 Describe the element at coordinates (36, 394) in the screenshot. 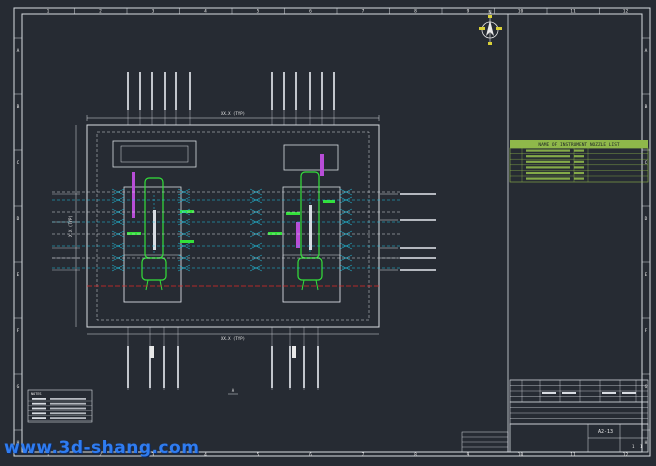

I see `notes-heading: NOTES` at that location.